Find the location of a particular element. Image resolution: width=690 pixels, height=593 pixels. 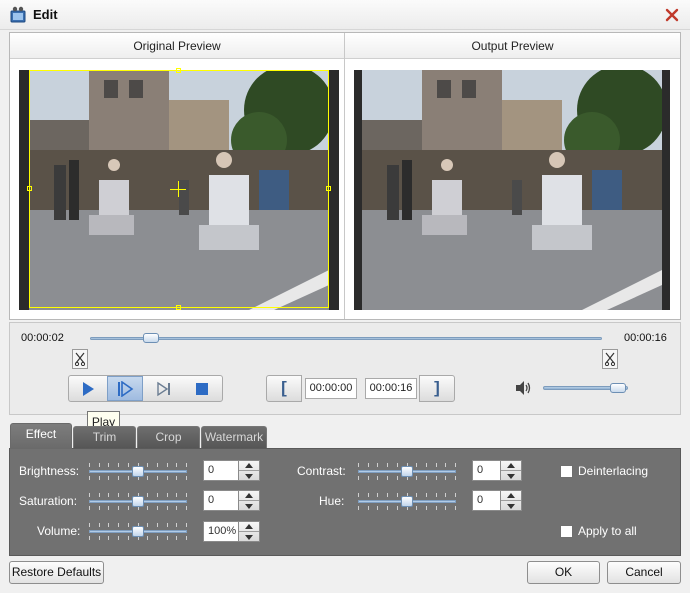

play-icon is located at coordinates (88, 388).